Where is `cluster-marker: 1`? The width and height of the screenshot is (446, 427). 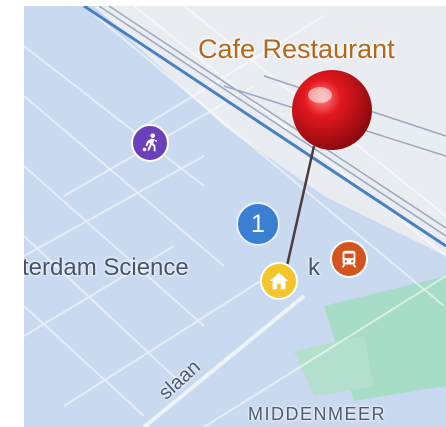 cluster-marker: 1 is located at coordinates (258, 224).